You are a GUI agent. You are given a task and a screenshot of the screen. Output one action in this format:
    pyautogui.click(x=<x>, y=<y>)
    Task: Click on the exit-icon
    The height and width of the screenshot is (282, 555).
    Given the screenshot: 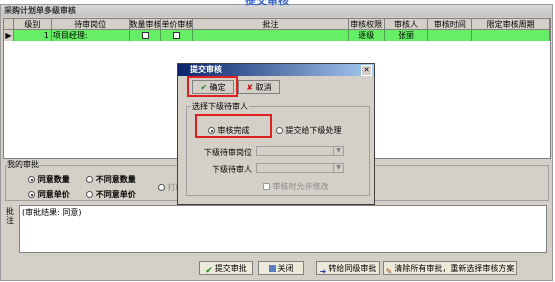 What is the action you would take?
    pyautogui.click(x=272, y=268)
    